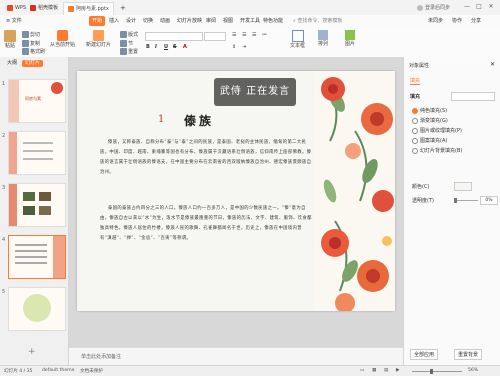 This screenshot has width=500, height=376. Describe the element at coordinates (297, 39) in the screenshot. I see `textbox-button: 文本框` at that location.